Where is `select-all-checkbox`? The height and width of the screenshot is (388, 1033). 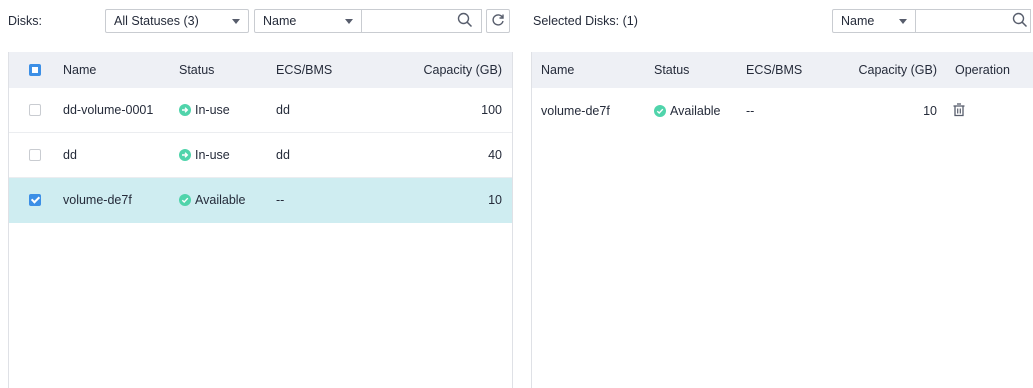 select-all-checkbox is located at coordinates (35, 70).